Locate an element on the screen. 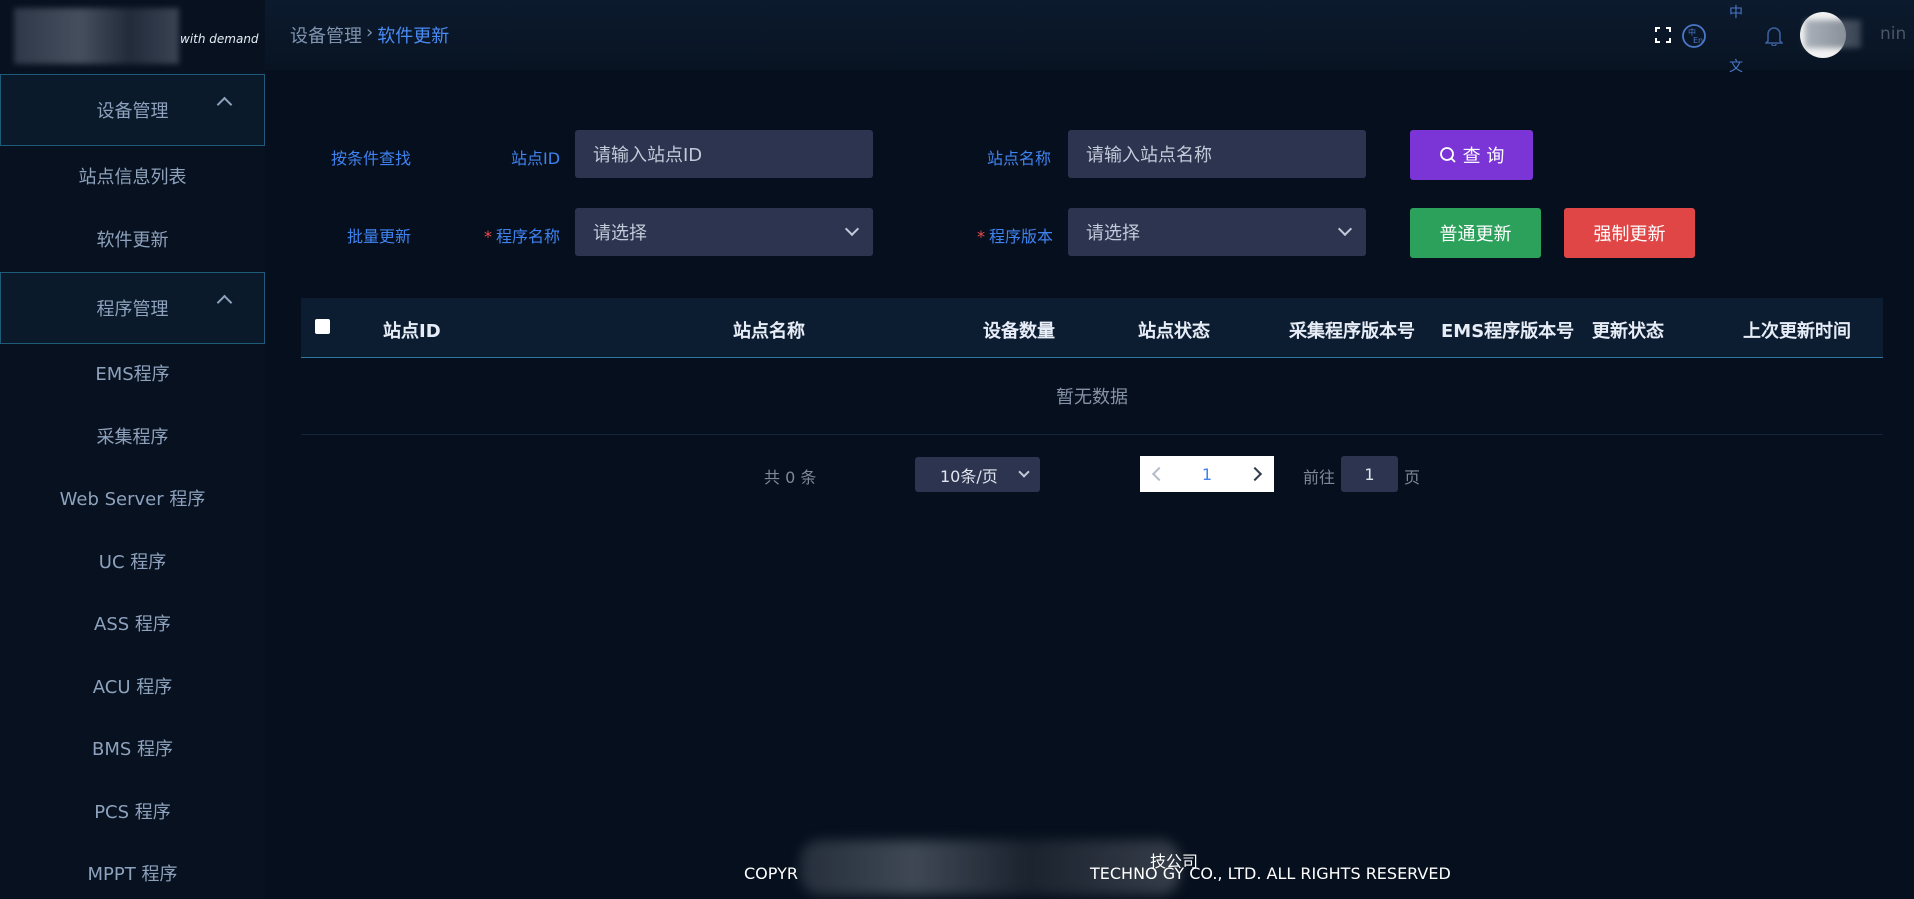 This screenshot has height=899, width=1914. sidebar-item-site-list: 站点信息列表 is located at coordinates (132, 176).